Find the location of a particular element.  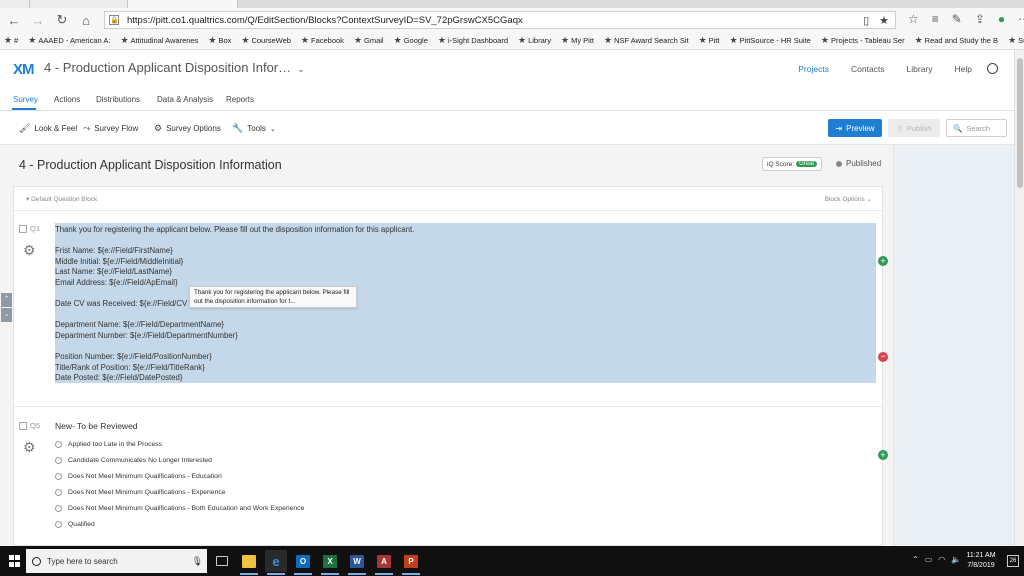

outlook-icon: O is located at coordinates (303, 562).